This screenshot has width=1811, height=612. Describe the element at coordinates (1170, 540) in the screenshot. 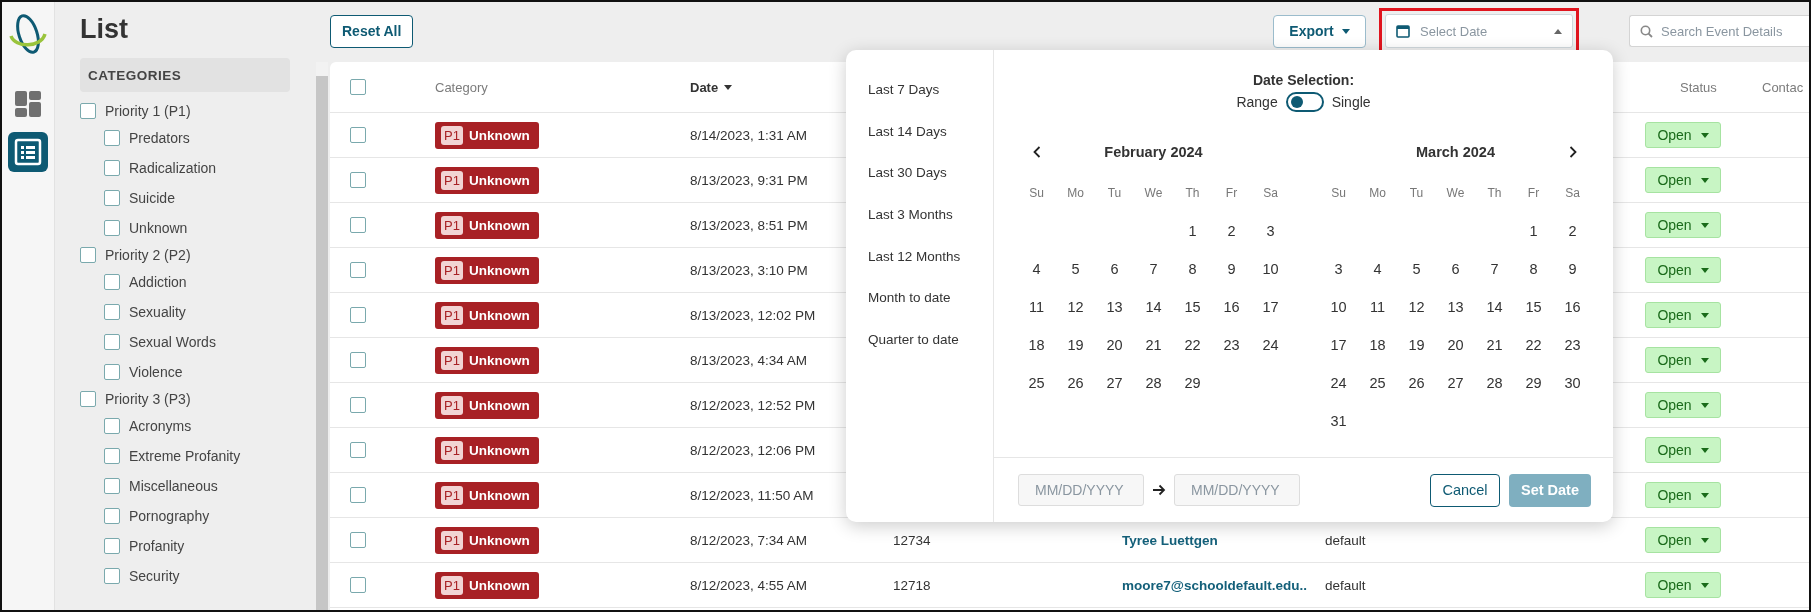

I see `contact-link: Tyree Luettgen` at that location.